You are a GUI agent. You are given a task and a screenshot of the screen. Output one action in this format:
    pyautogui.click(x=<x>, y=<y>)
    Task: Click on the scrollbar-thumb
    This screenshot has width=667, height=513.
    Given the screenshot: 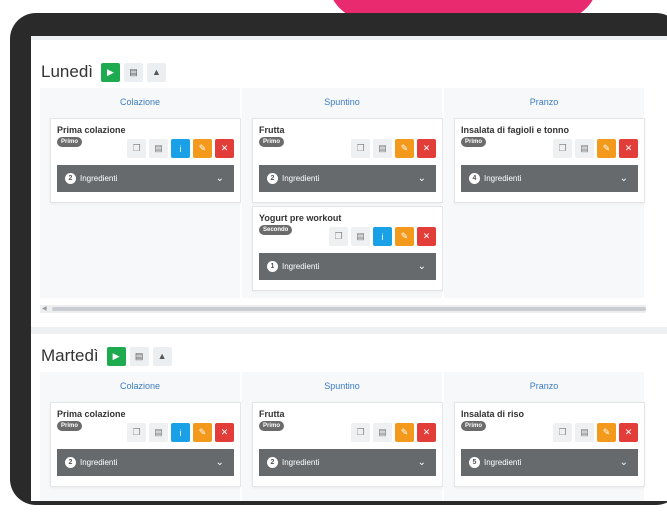 What is the action you would take?
    pyautogui.click(x=349, y=309)
    